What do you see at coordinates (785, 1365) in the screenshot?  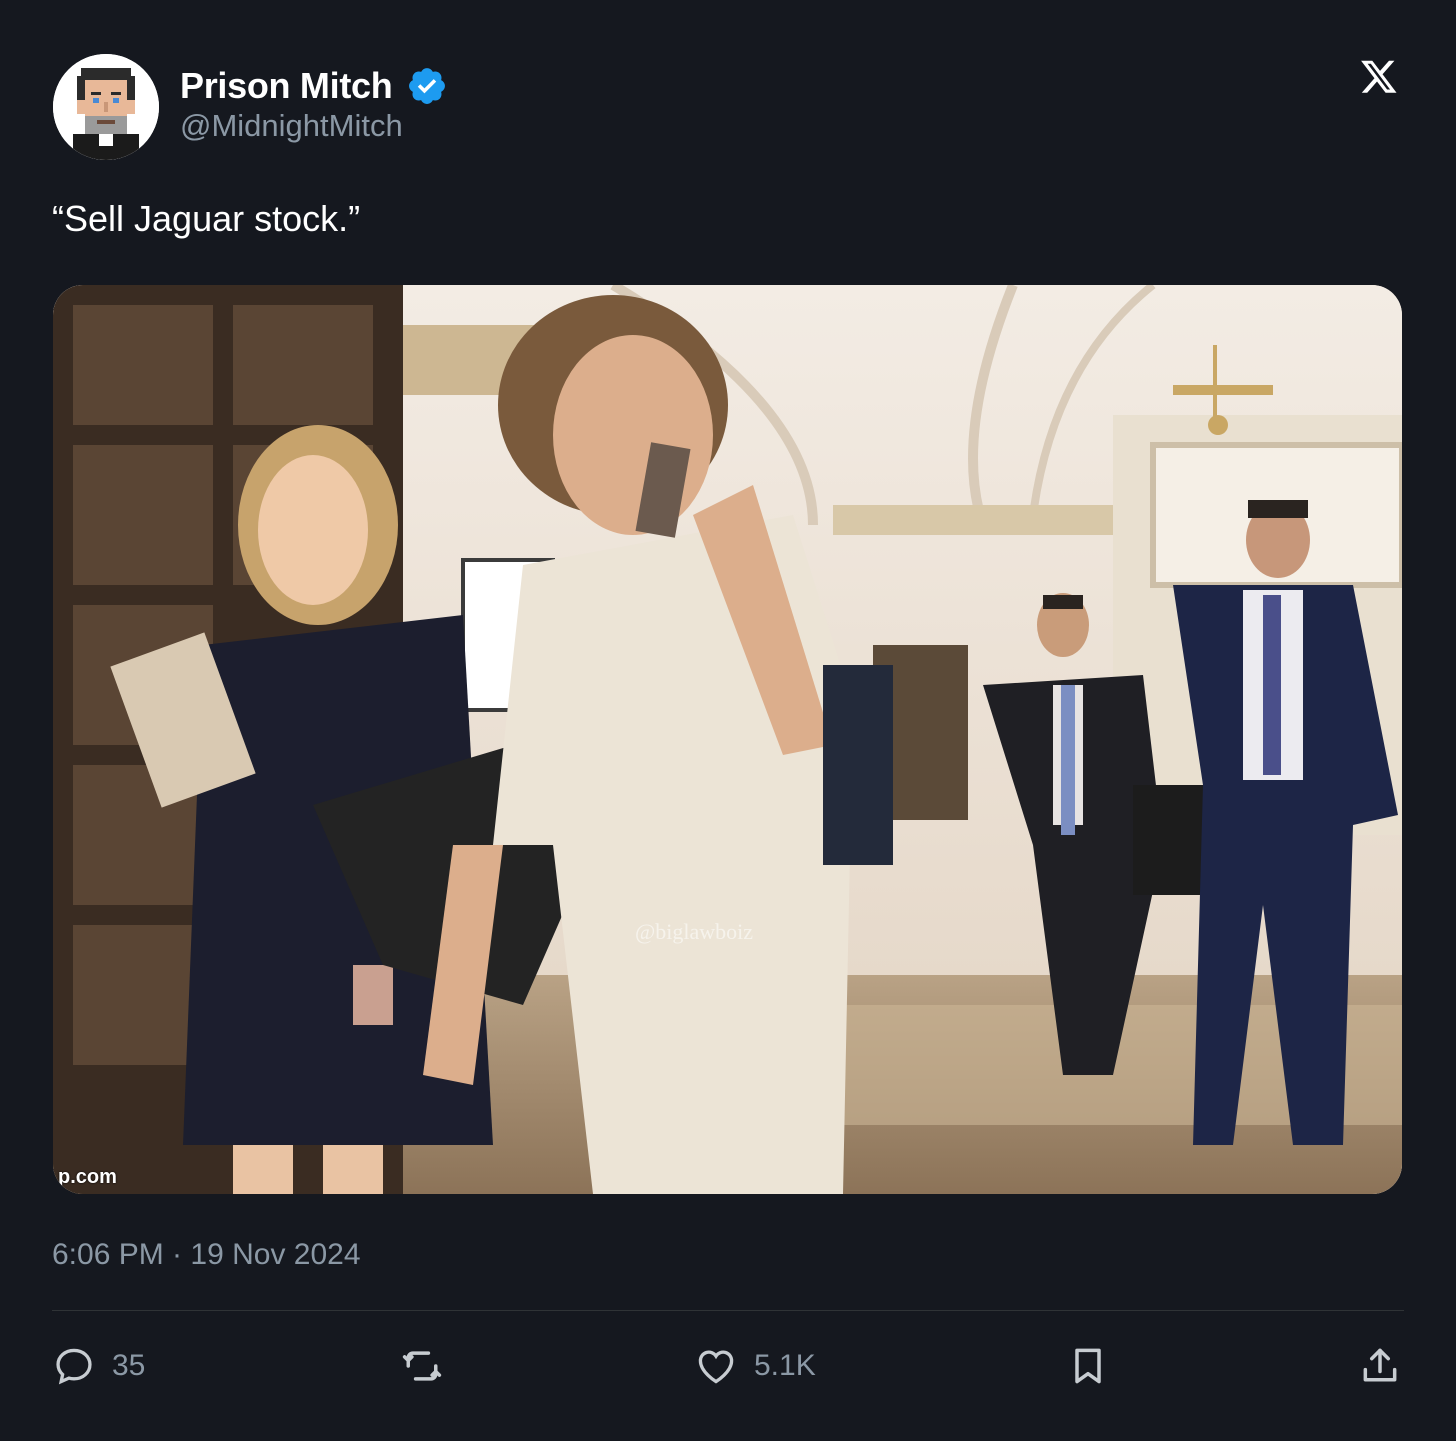 I see `like-count: 5.1K` at bounding box center [785, 1365].